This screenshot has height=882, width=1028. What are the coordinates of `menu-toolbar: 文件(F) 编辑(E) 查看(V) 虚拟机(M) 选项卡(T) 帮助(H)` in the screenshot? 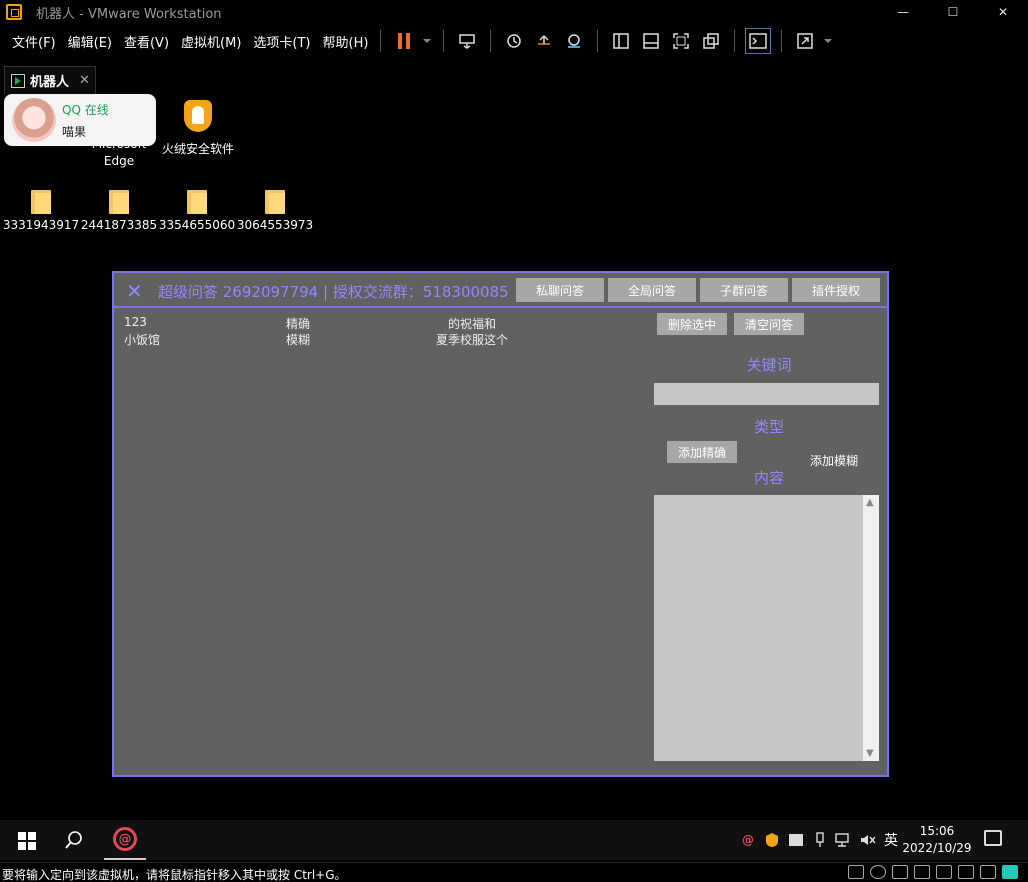 It's located at (514, 41).